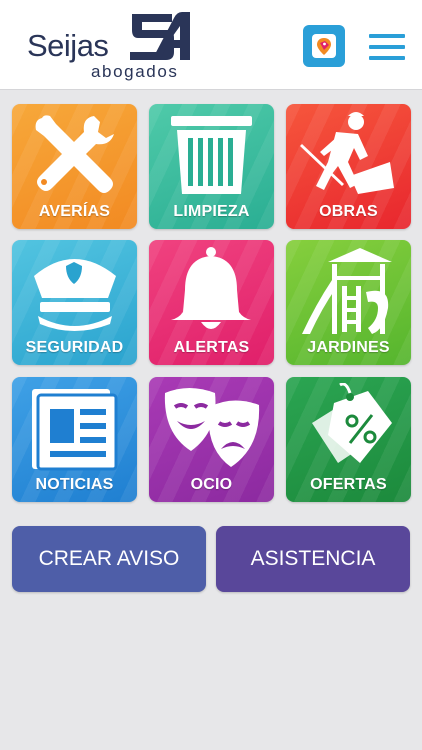  What do you see at coordinates (313, 559) in the screenshot?
I see `asistencia-button: ASISTENCIA` at bounding box center [313, 559].